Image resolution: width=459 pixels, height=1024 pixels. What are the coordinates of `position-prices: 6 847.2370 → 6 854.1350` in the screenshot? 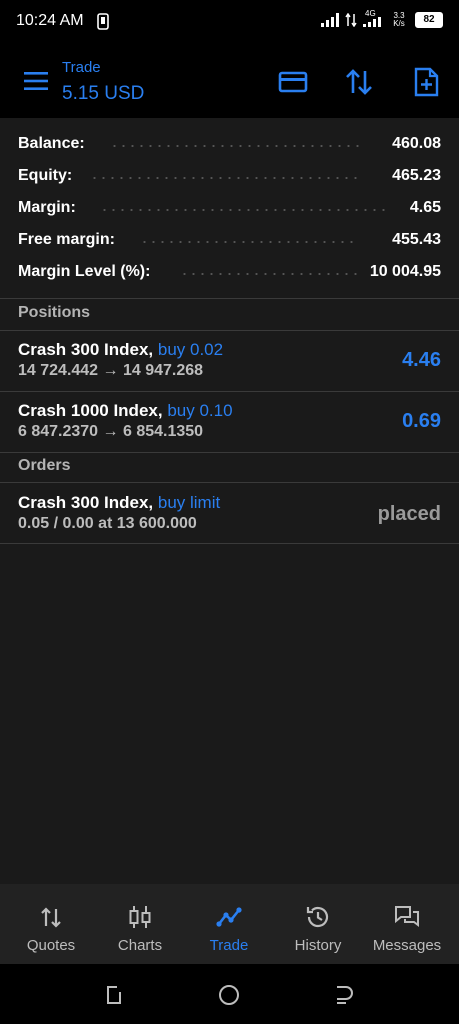 It's located at (111, 431).